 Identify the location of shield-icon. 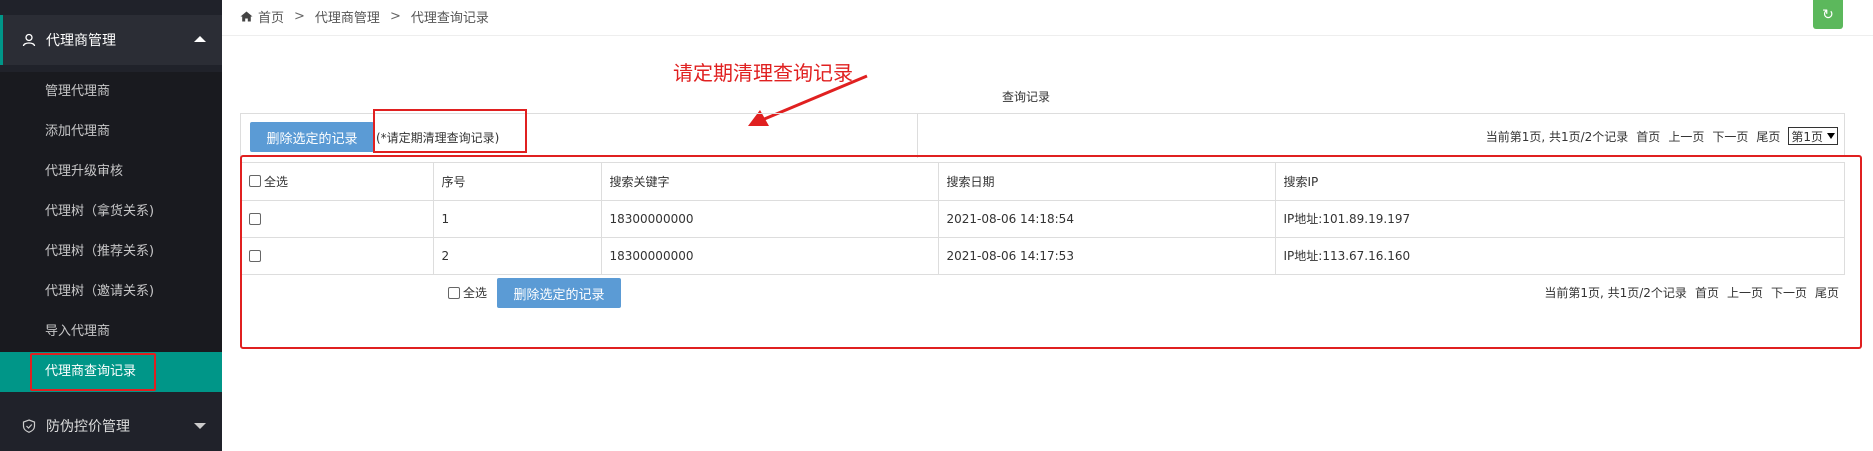
(29, 426).